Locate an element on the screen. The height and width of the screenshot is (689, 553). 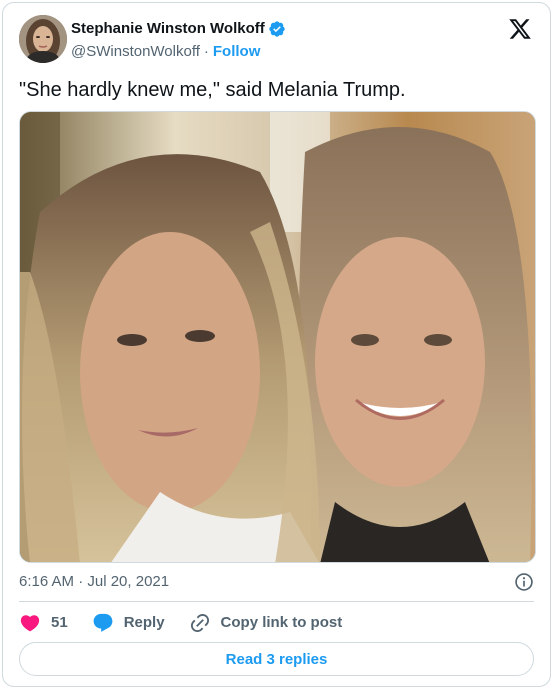
copy-link-label: Copy link to post is located at coordinates (281, 622).